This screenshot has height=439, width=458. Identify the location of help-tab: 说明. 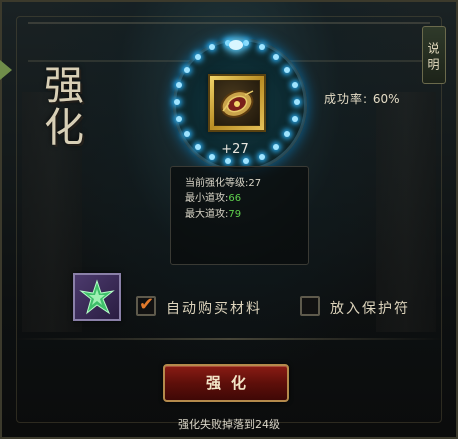
(434, 55).